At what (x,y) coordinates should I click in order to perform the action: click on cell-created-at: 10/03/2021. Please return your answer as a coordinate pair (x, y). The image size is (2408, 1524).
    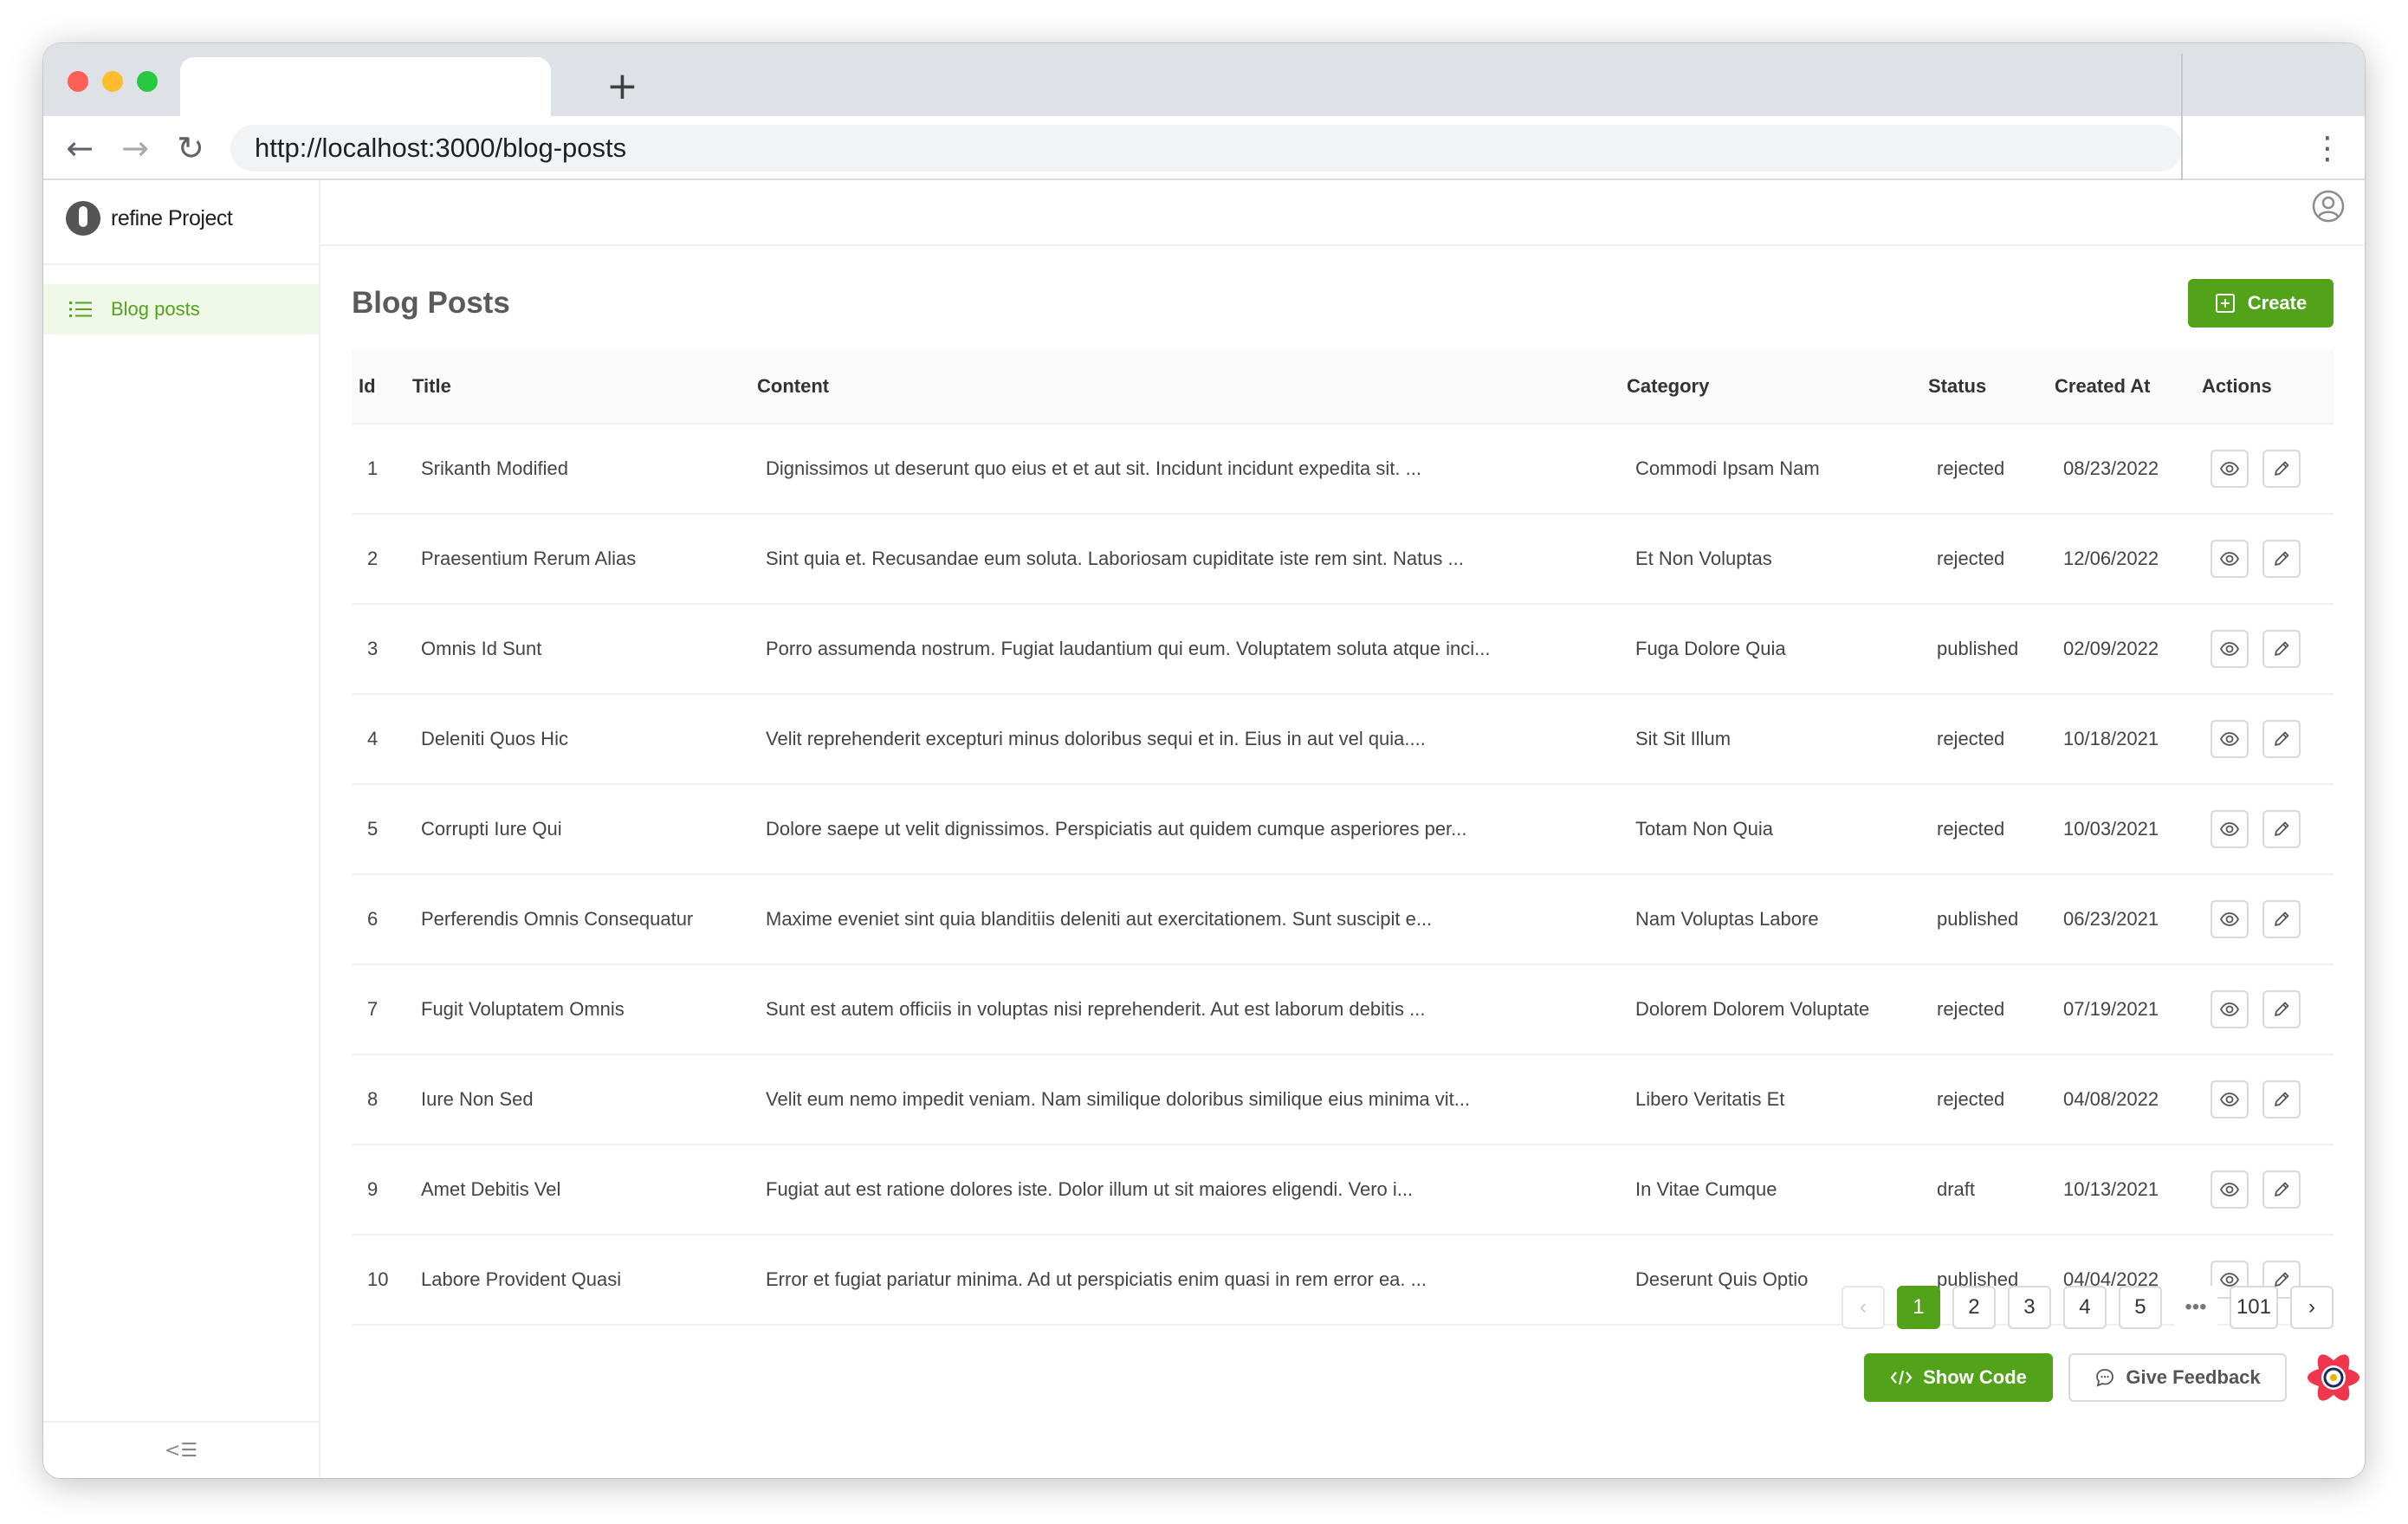
    Looking at the image, I should click on (2111, 829).